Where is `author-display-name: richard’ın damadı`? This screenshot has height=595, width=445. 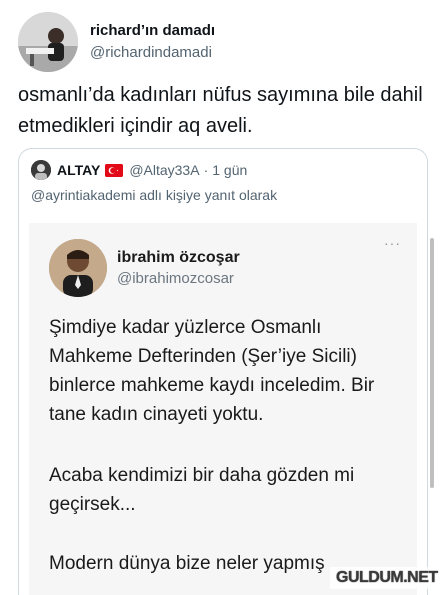
author-display-name: richard’ın damadı is located at coordinates (152, 31).